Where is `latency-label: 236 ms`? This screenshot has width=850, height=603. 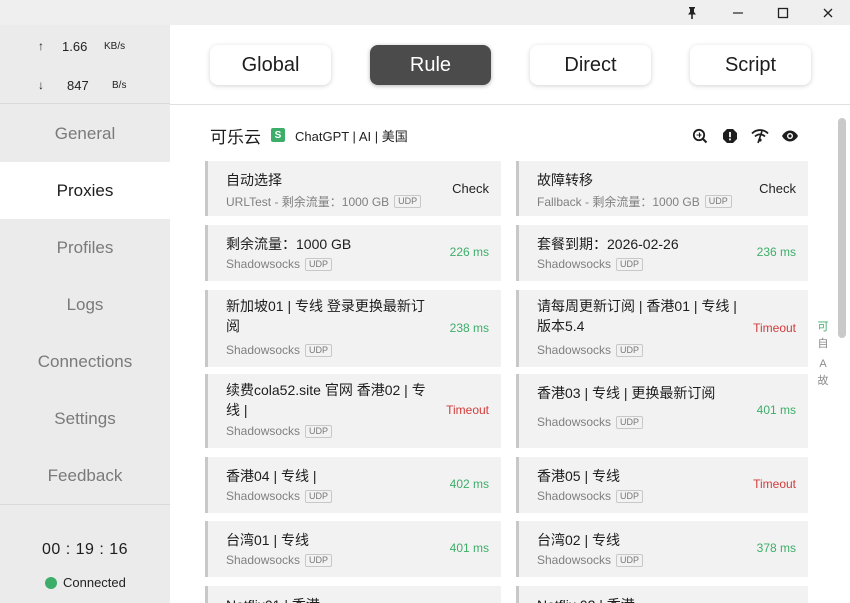
latency-label: 236 ms is located at coordinates (776, 252).